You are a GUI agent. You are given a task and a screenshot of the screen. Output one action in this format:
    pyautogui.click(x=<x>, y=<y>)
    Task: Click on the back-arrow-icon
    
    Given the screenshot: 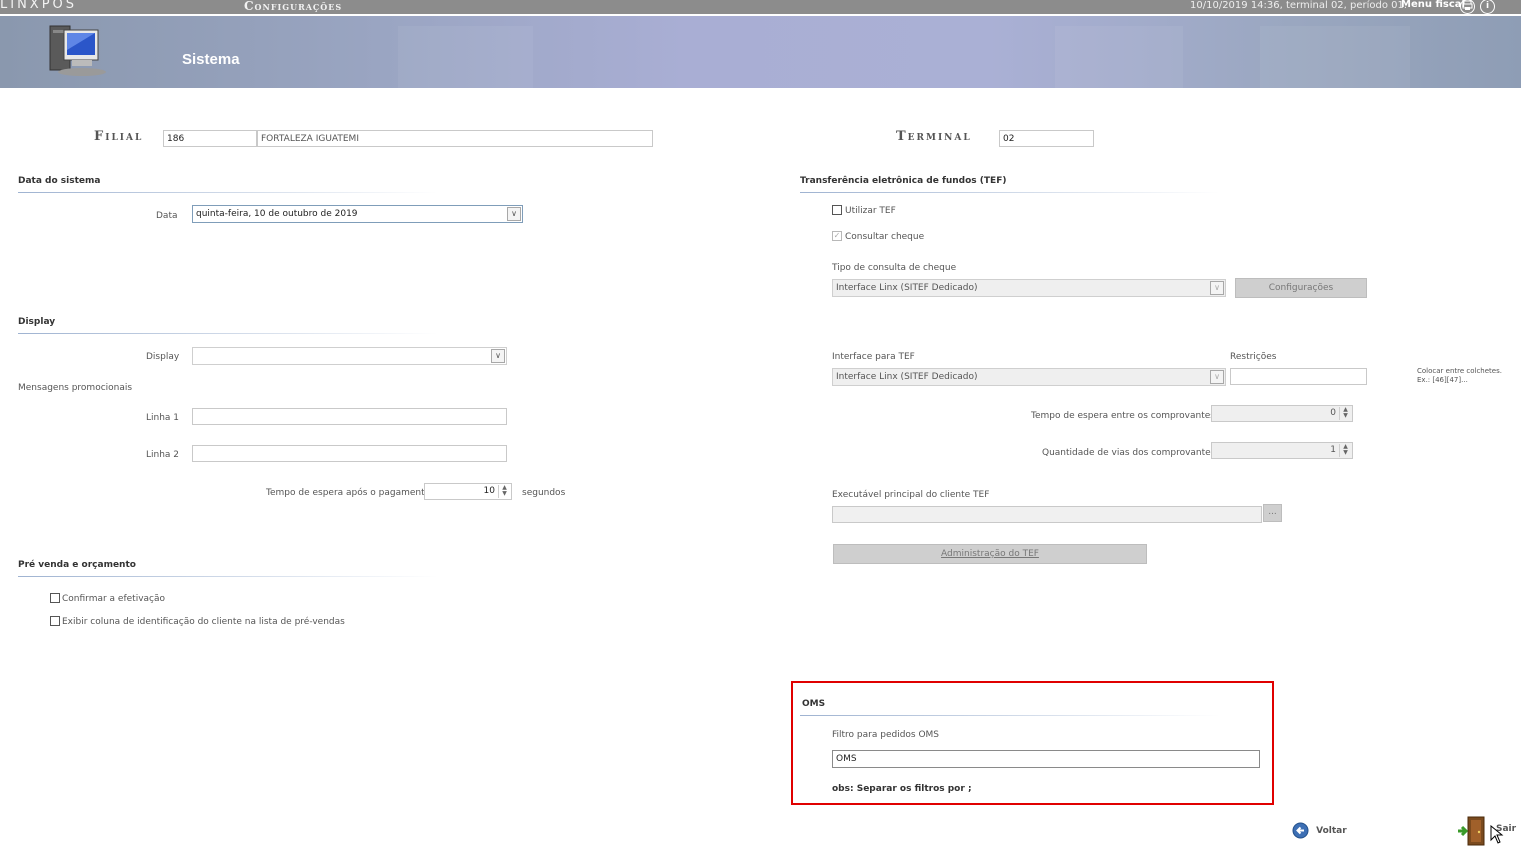 What is the action you would take?
    pyautogui.click(x=1300, y=830)
    